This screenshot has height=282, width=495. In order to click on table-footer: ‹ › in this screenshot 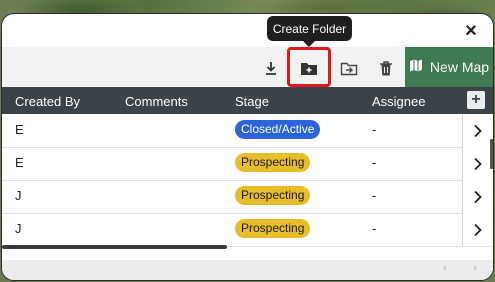, I will do `click(247, 270)`.